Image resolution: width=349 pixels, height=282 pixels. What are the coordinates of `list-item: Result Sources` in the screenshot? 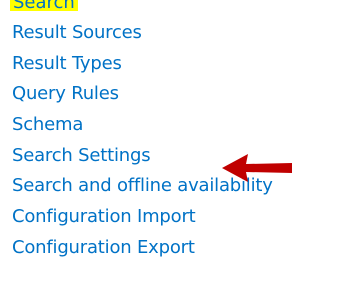 It's located at (142, 33).